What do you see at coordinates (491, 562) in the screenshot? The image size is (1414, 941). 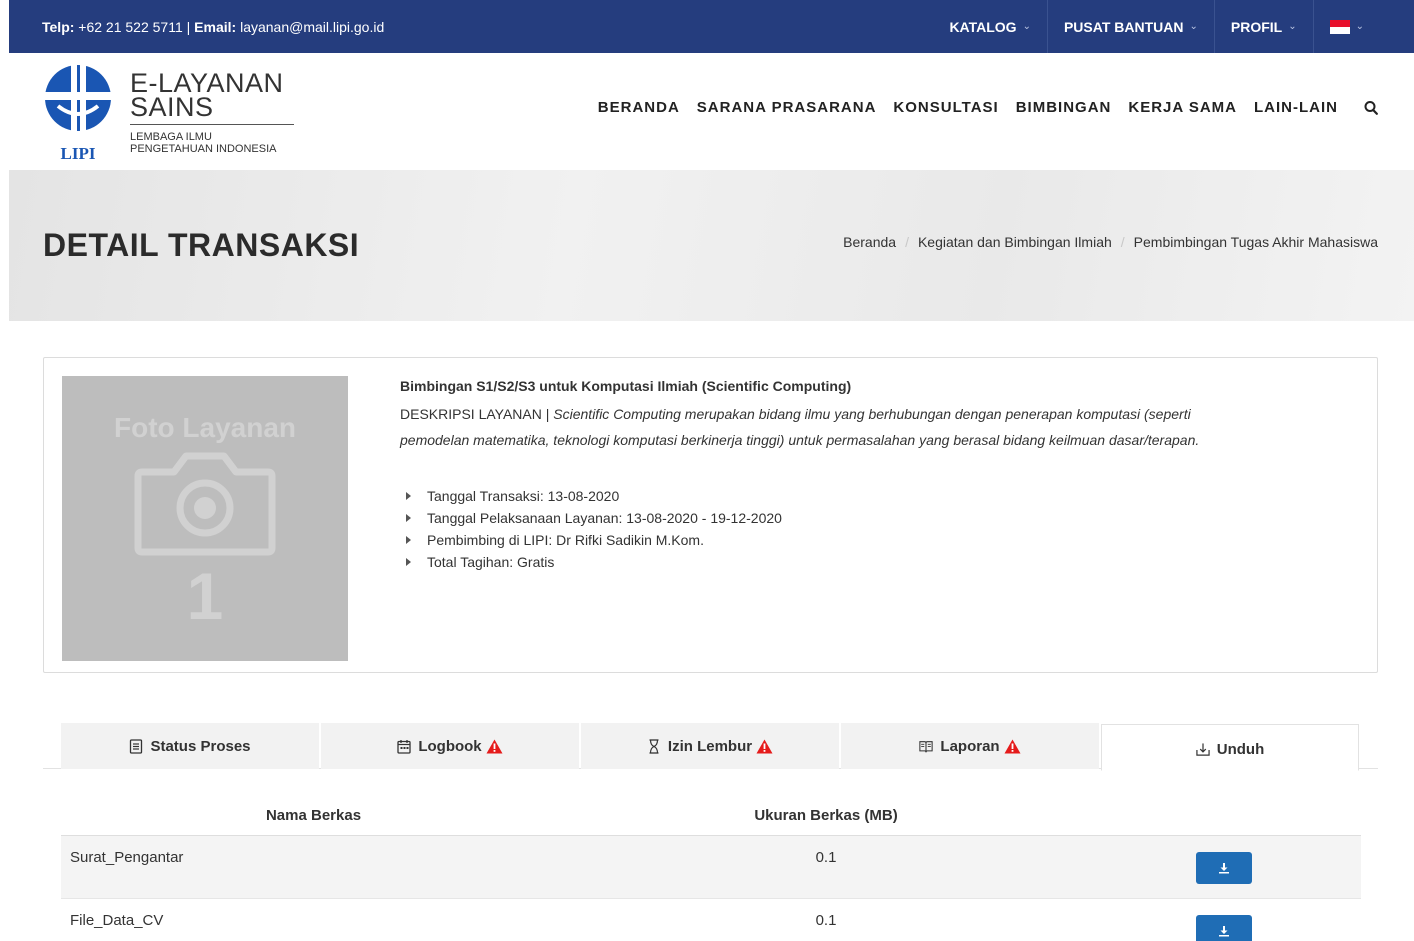 I see `detail-total-tagihan: Total Tagihan: Gratis` at bounding box center [491, 562].